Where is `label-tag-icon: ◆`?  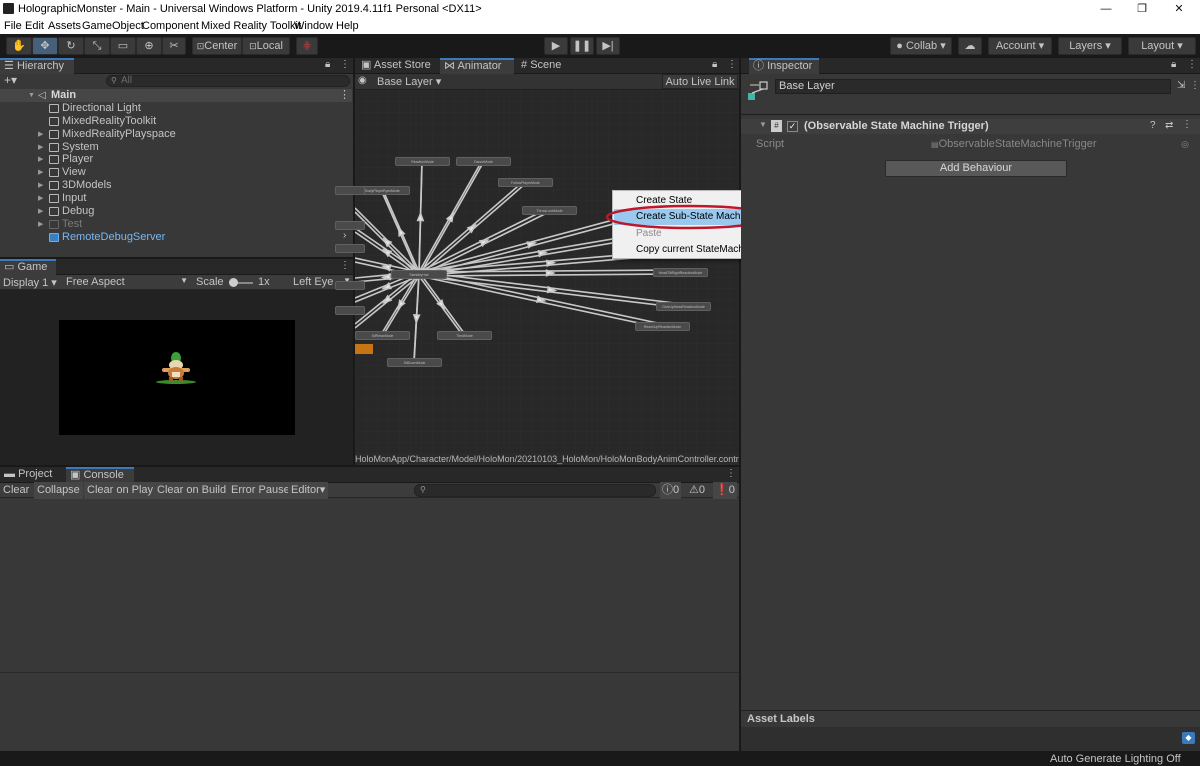
label-tag-icon: ◆ is located at coordinates (1188, 738).